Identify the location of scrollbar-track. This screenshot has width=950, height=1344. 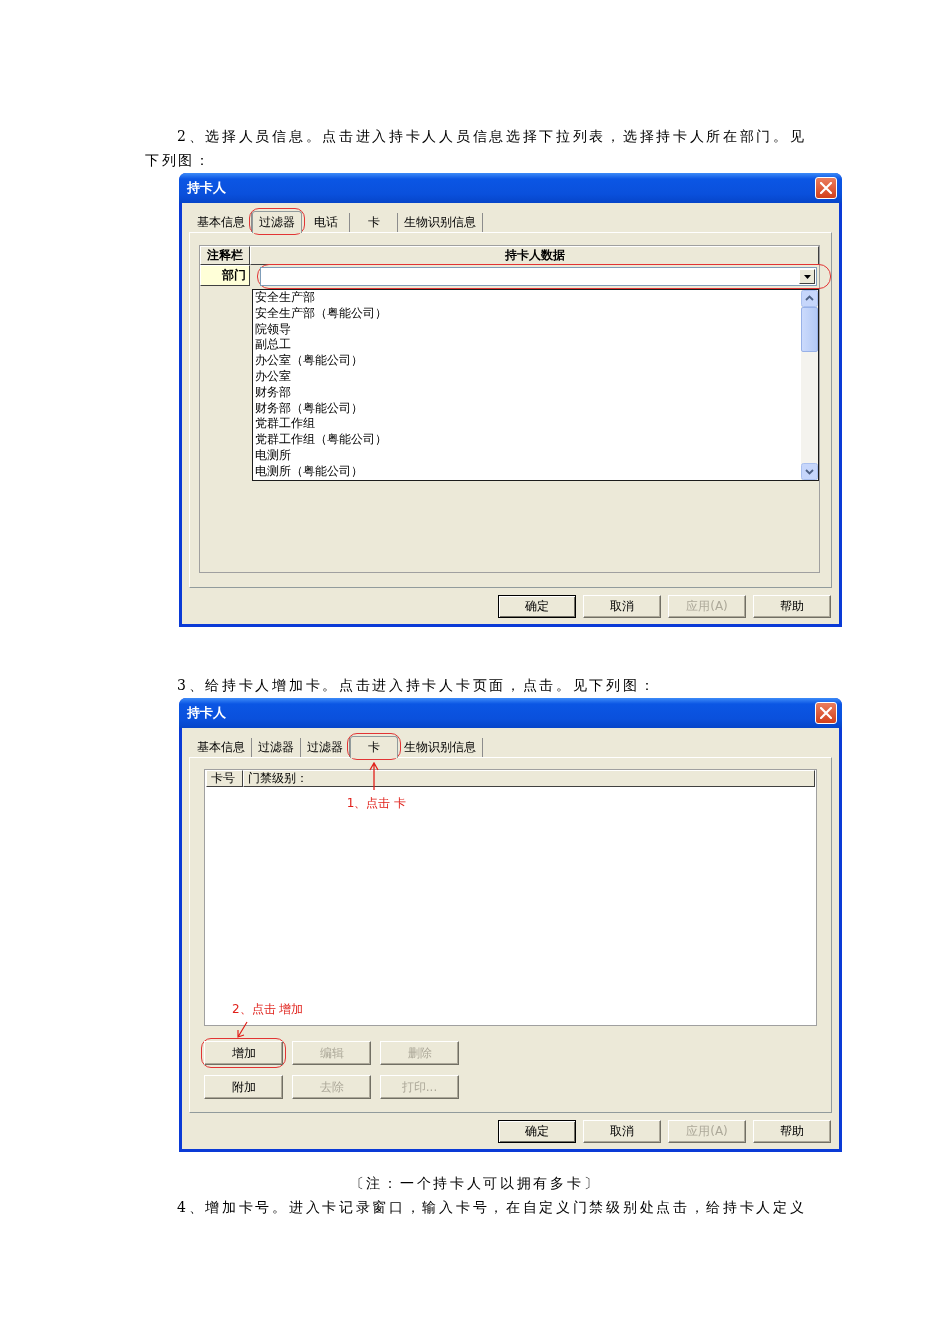
(809, 385).